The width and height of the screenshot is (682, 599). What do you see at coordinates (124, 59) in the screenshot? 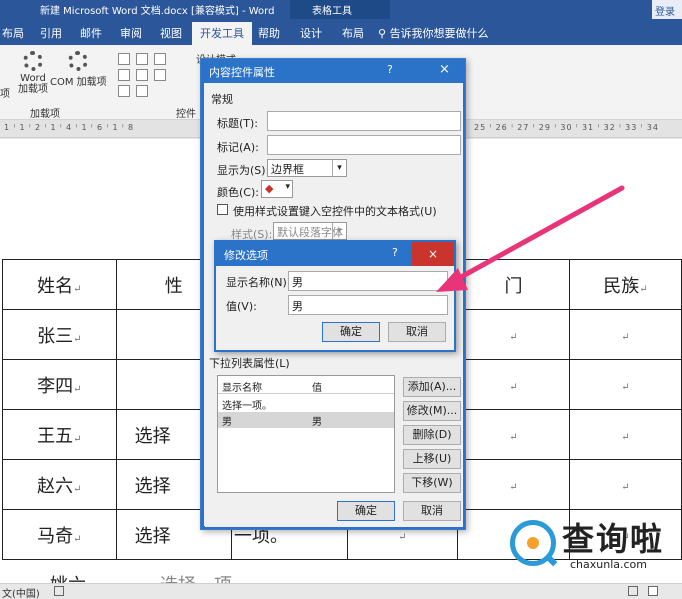
I see `text-control-icon` at bounding box center [124, 59].